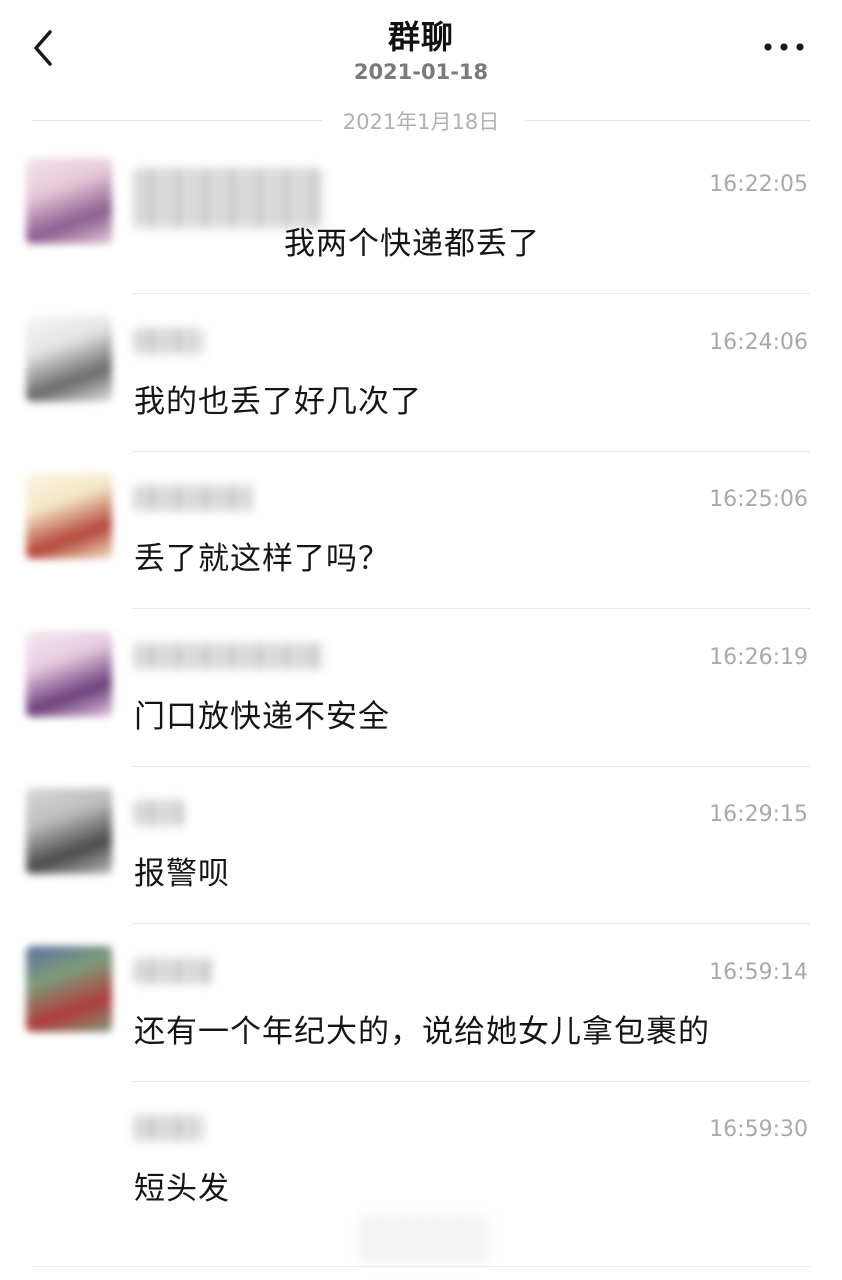 The image size is (842, 1280). I want to click on date-divider: 2021年1月18日, so click(421, 121).